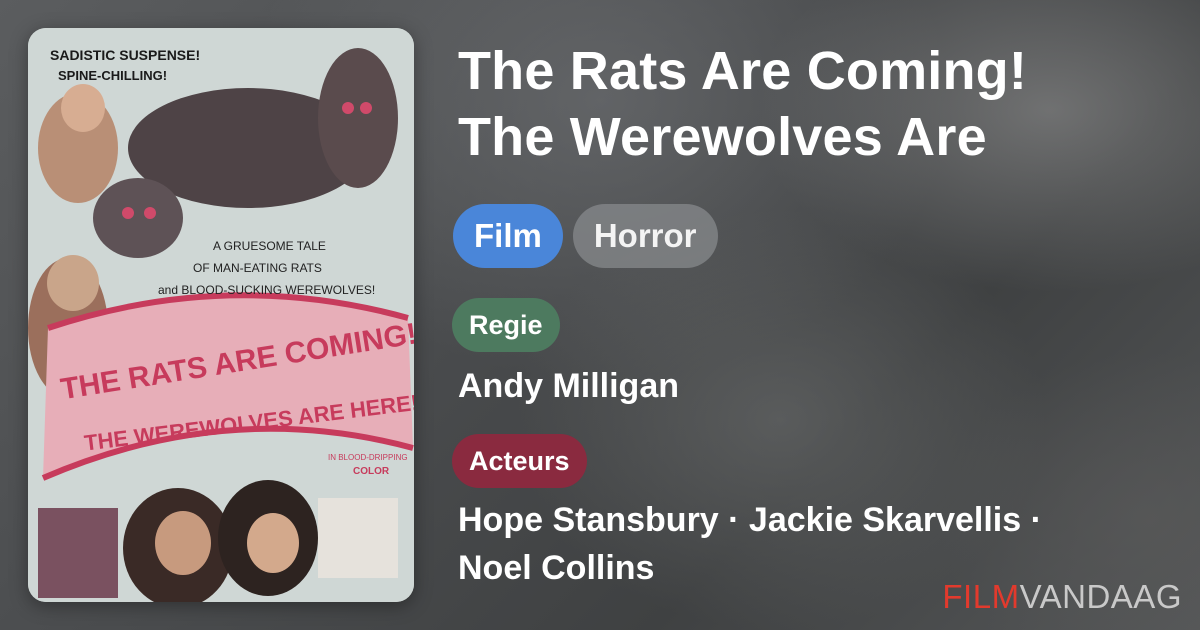  What do you see at coordinates (519, 461) in the screenshot?
I see `cast-label: Acteurs` at bounding box center [519, 461].